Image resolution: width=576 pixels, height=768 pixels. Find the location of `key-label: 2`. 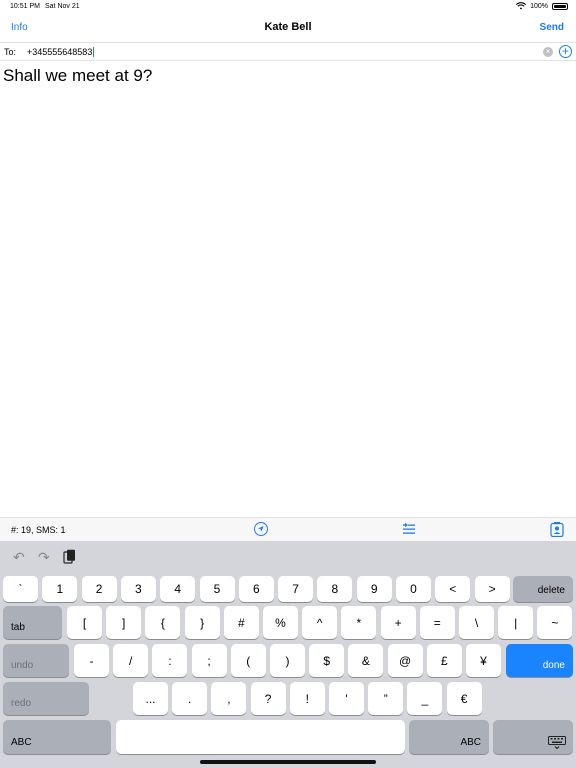

key-label: 2 is located at coordinates (99, 589).